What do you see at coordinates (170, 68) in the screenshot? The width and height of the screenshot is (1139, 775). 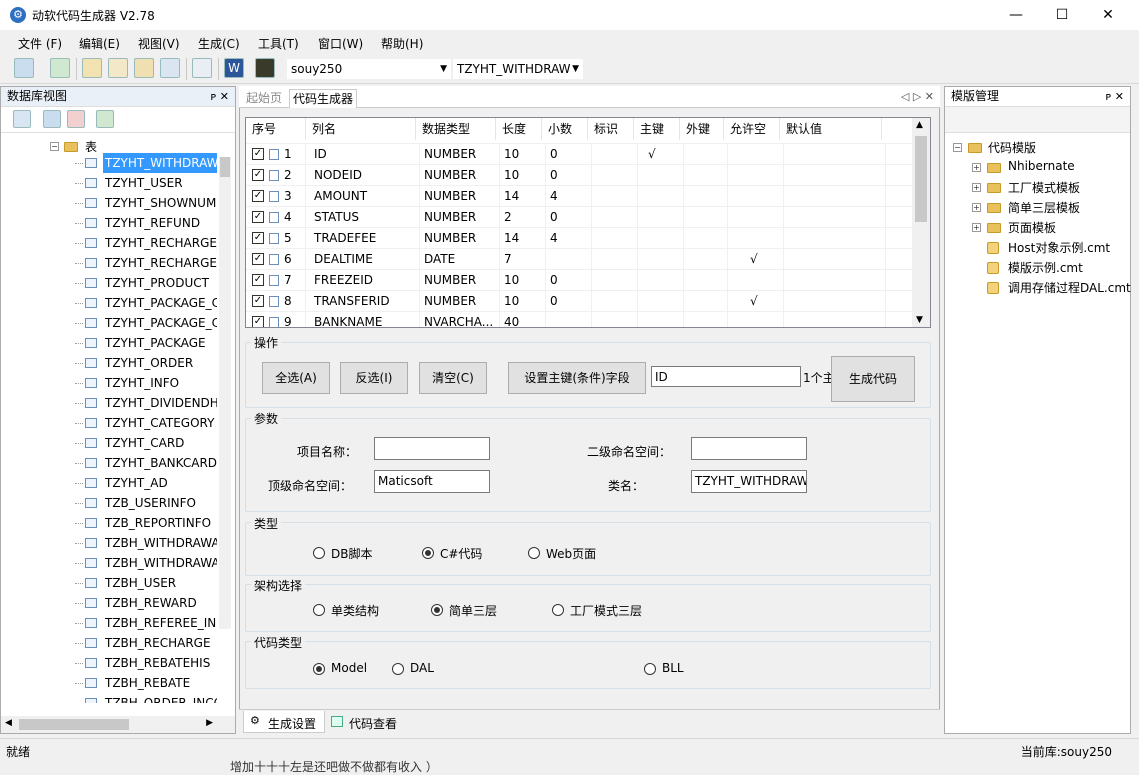 I see `people-icon` at bounding box center [170, 68].